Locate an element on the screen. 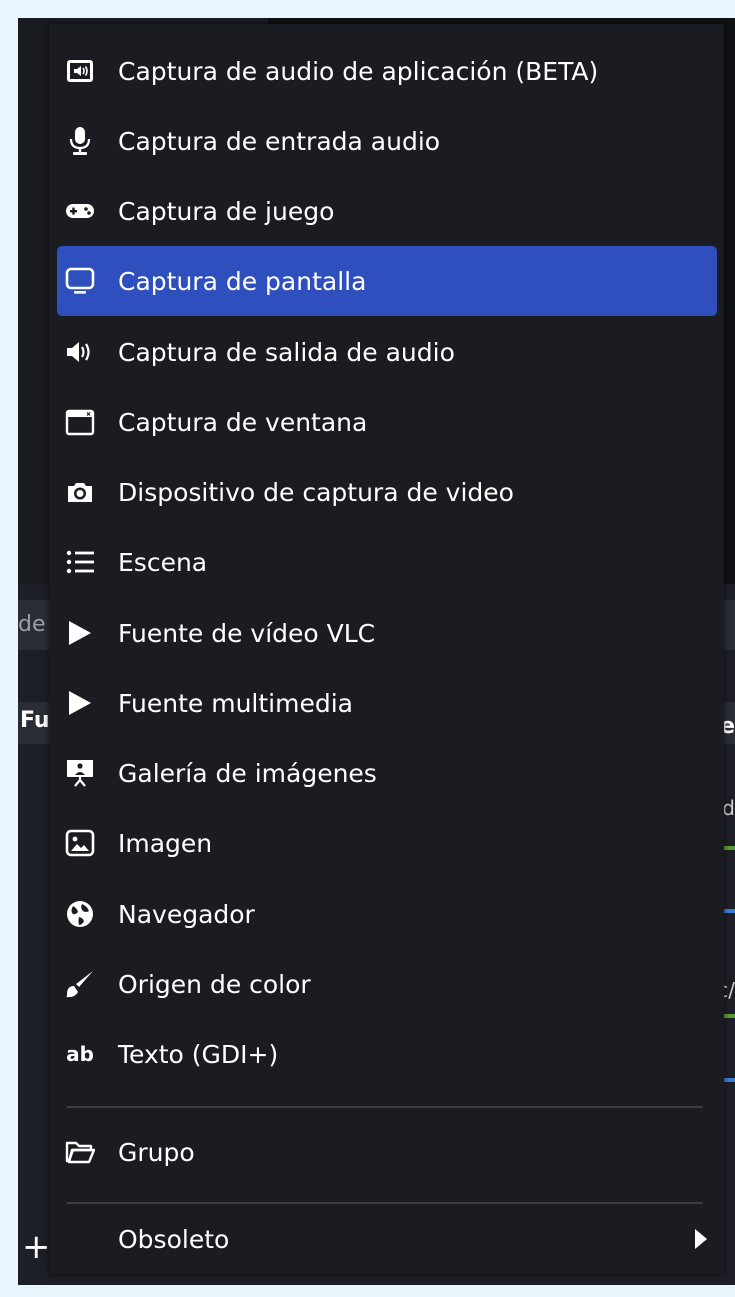  menu-item-label: Fuente de vídeo VLC is located at coordinates (247, 633).